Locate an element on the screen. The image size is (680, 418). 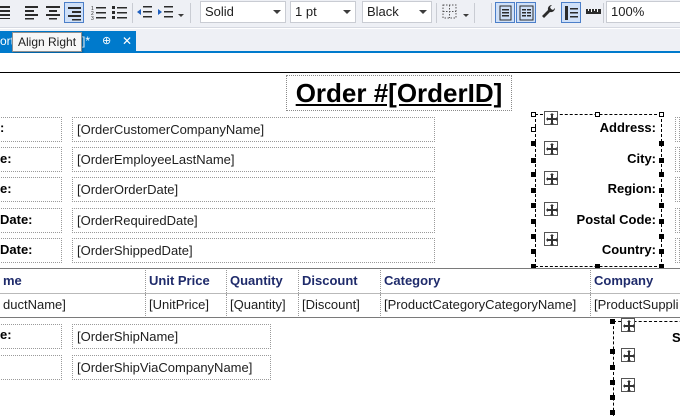
ship-panel-selection is located at coordinates (646, 369).